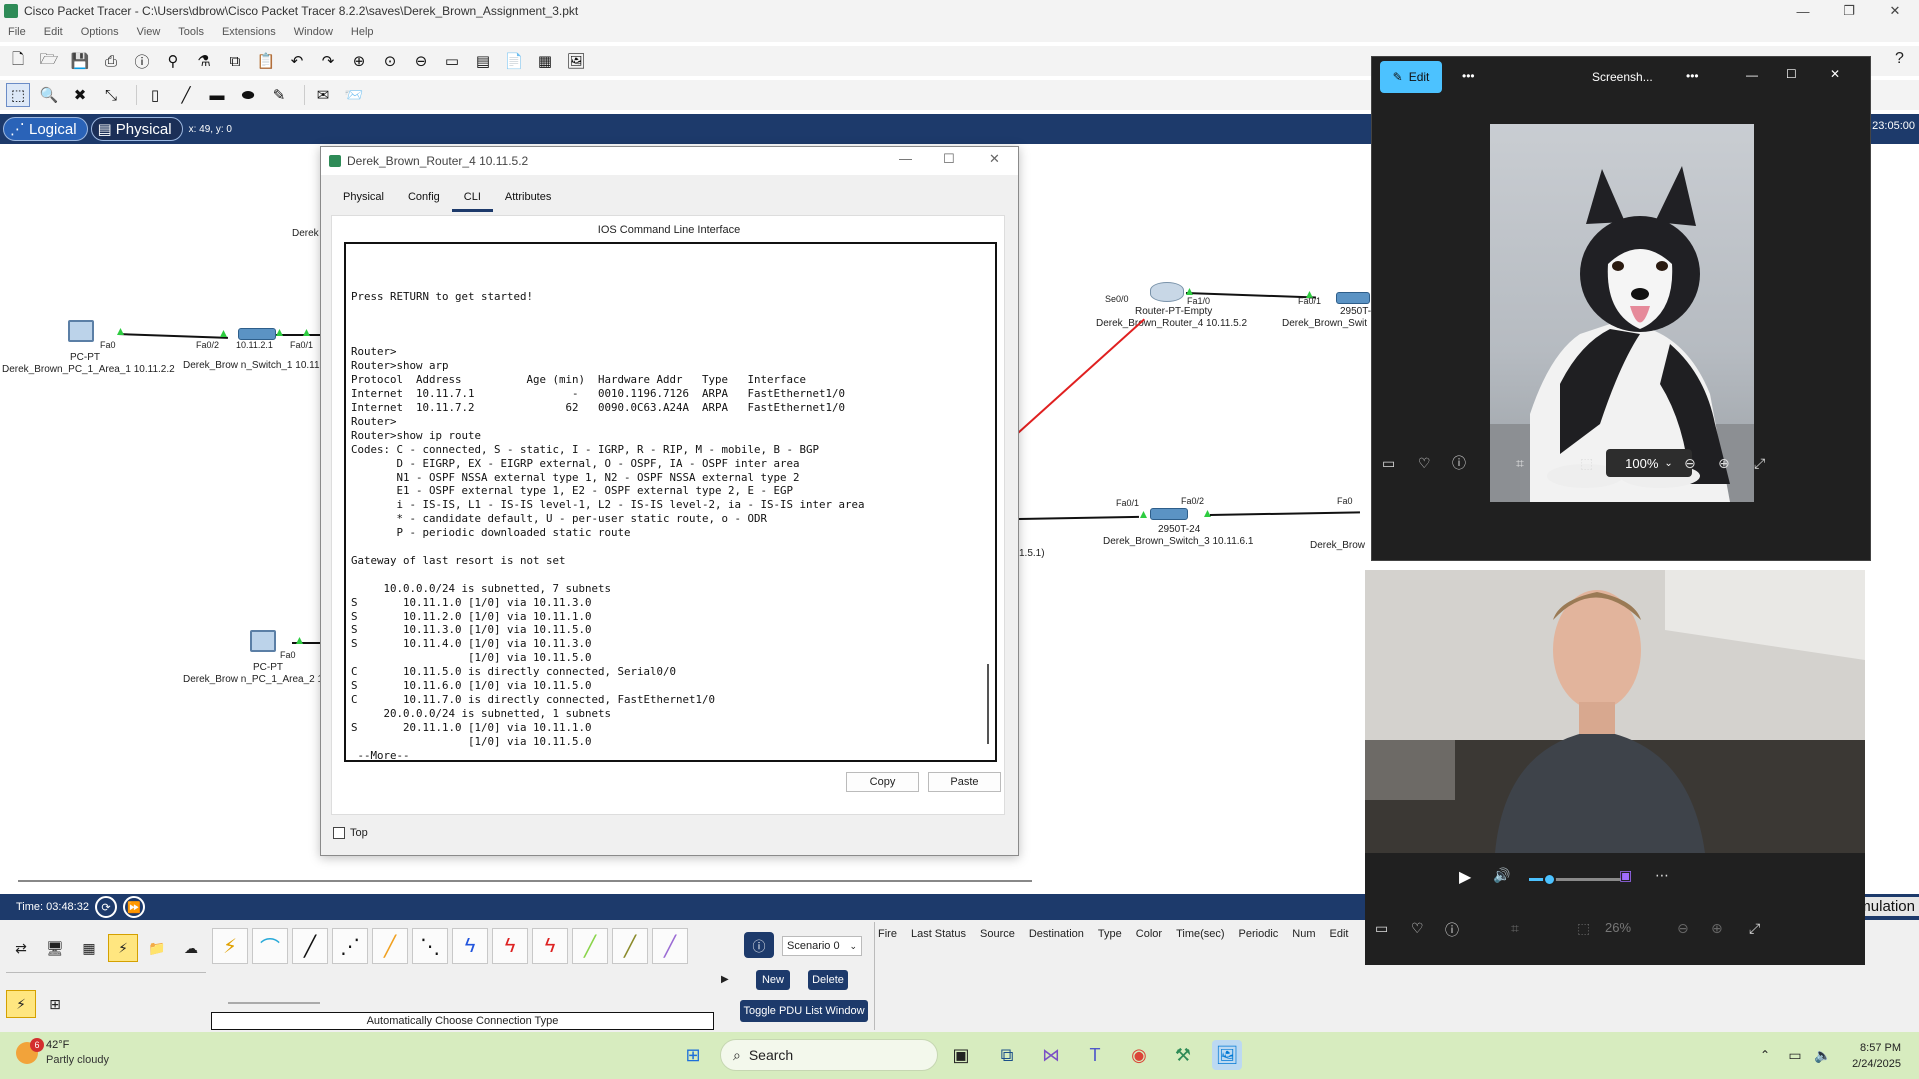  I want to click on components-icon: ▦, so click(89, 948).